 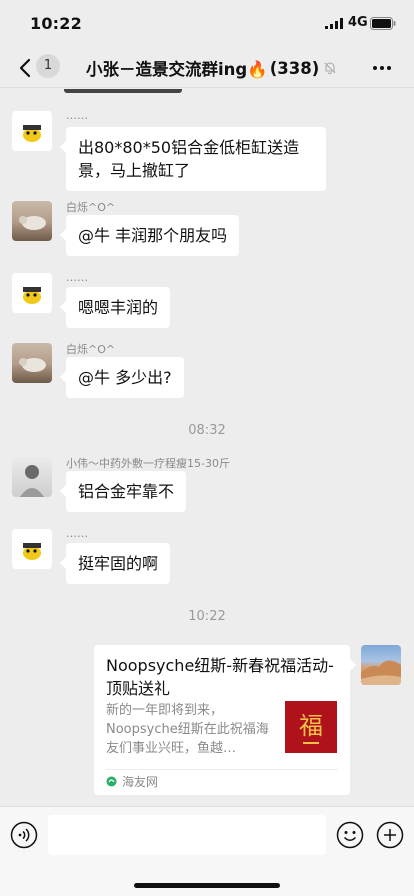 What do you see at coordinates (149, 235) in the screenshot?
I see `message-bubble: @牛 丰润那个朋友吗` at bounding box center [149, 235].